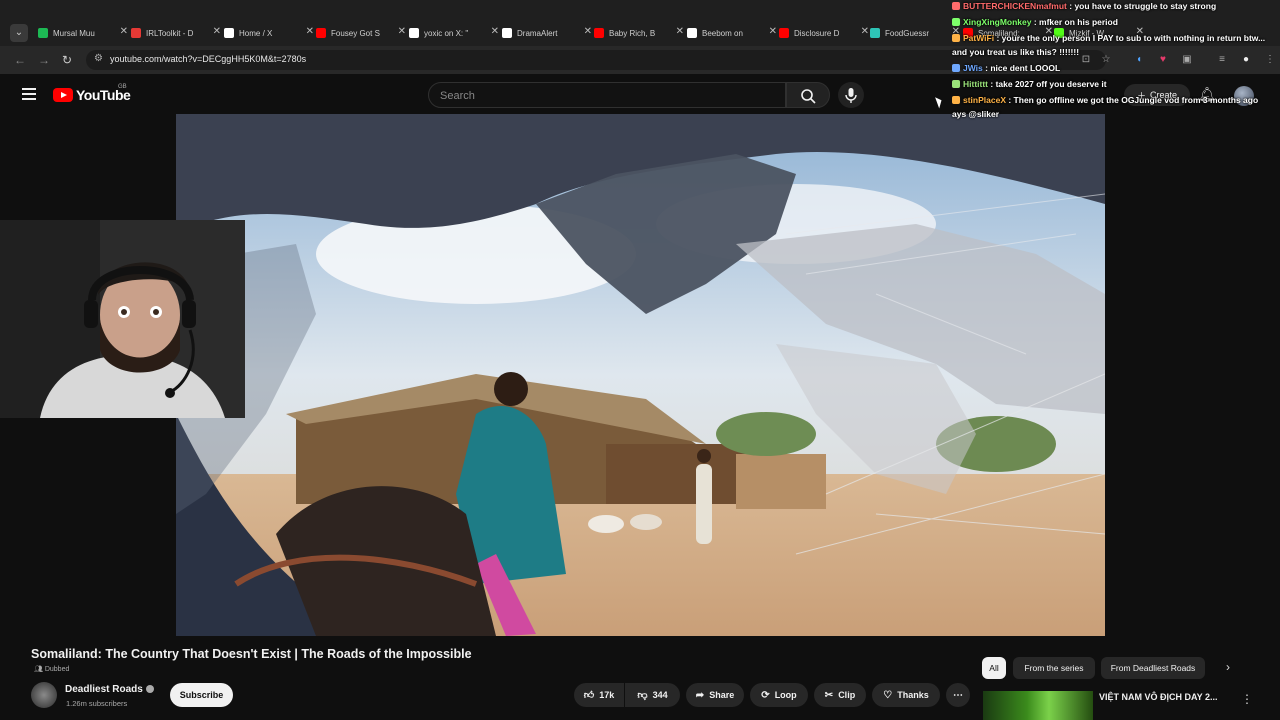 Image resolution: width=1280 pixels, height=720 pixels. What do you see at coordinates (44, 695) in the screenshot?
I see `channel-avatar` at bounding box center [44, 695].